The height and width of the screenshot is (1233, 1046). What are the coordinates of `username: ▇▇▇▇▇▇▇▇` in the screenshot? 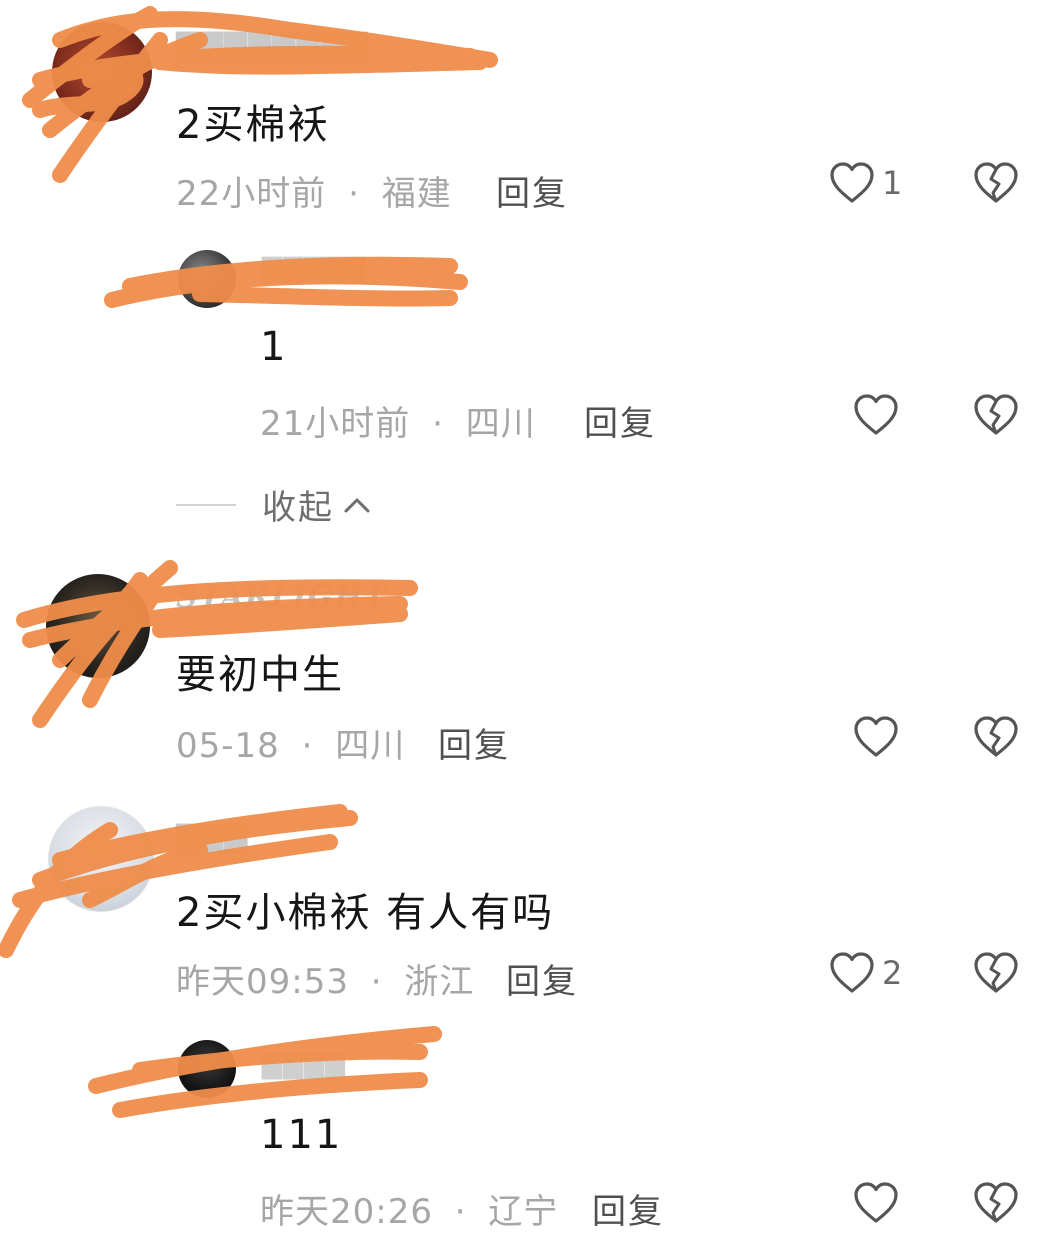 It's located at (272, 45).